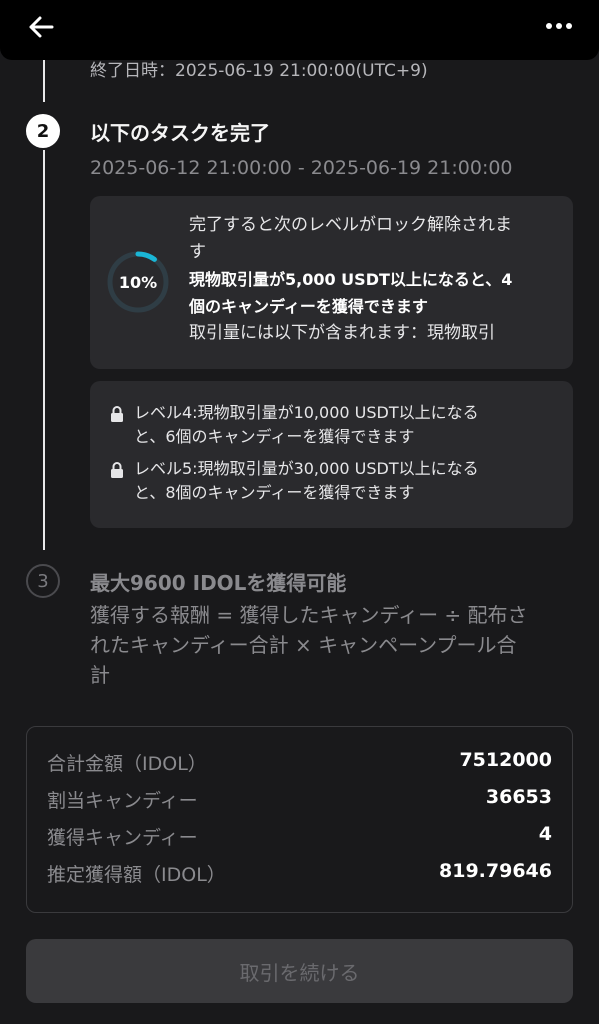 The image size is (599, 1024). I want to click on current-goal-line1: 現物取引量が5,000 USDT以上になると、4, so click(351, 279).